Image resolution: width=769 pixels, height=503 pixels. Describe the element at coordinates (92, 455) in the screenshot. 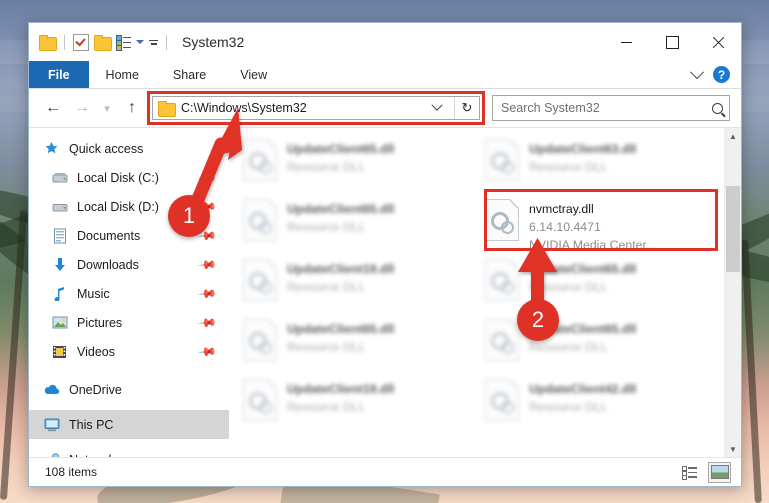

I see `sidebar-item-label: Network` at that location.